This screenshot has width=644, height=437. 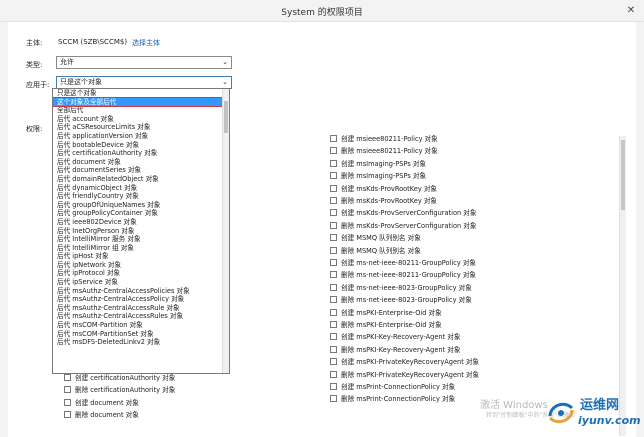 What do you see at coordinates (409, 213) in the screenshot?
I see `permission-label: 创建 msKds-ProvServerConfiguration 对象` at bounding box center [409, 213].